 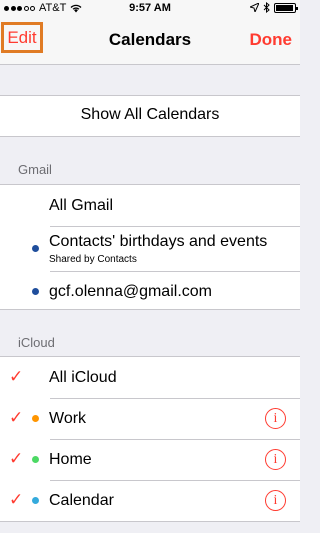 What do you see at coordinates (150, 377) in the screenshot?
I see `calendar-row-all-icloud: ✓ All iCloud` at bounding box center [150, 377].